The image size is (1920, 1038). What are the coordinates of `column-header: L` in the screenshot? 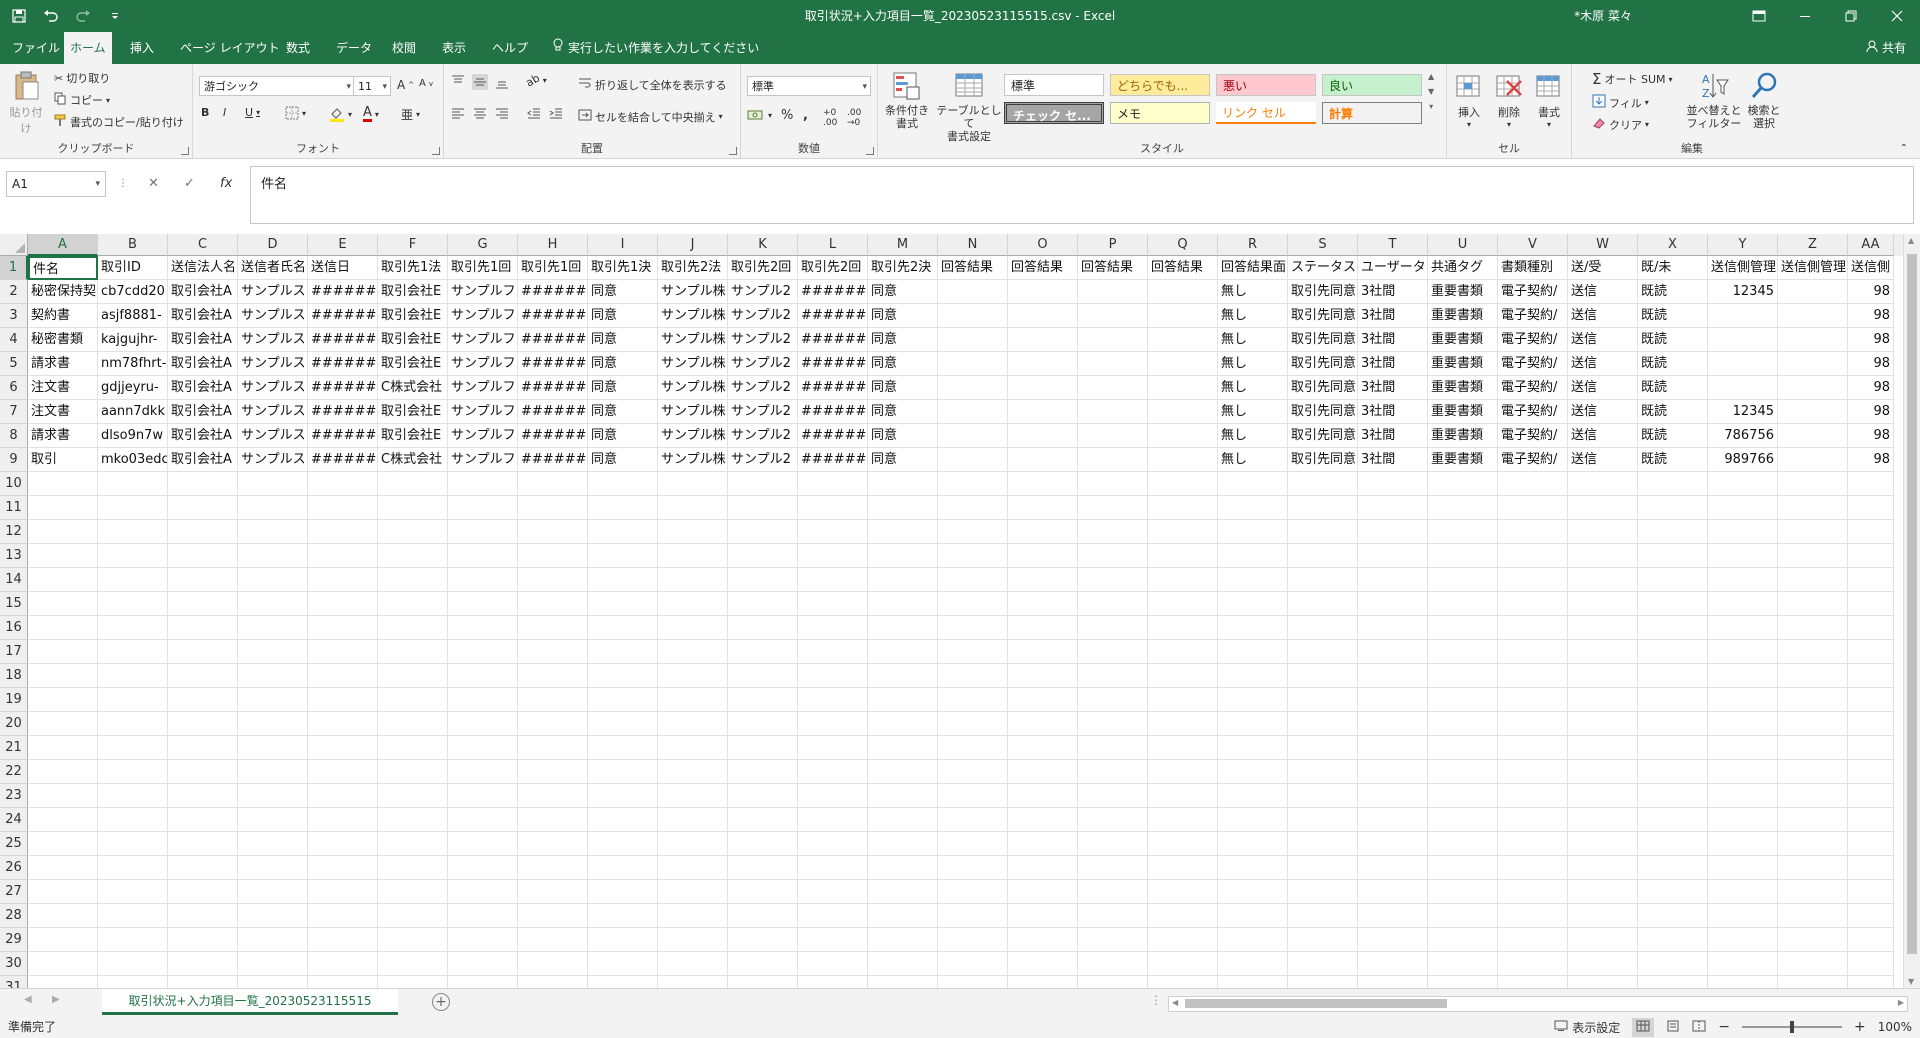 It's located at (833, 245).